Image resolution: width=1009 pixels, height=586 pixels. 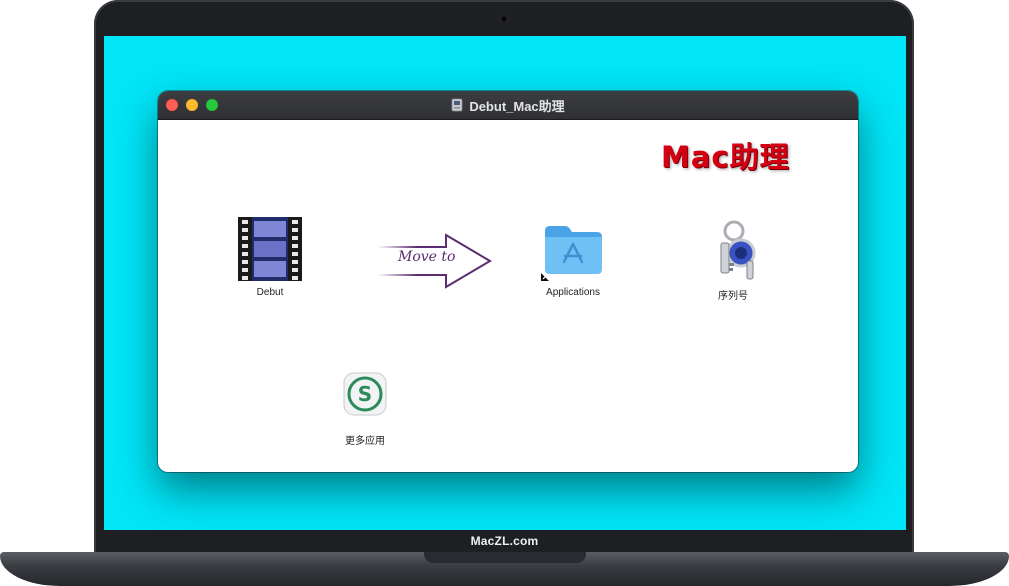 I want to click on disk-image-icon, so click(x=457, y=105).